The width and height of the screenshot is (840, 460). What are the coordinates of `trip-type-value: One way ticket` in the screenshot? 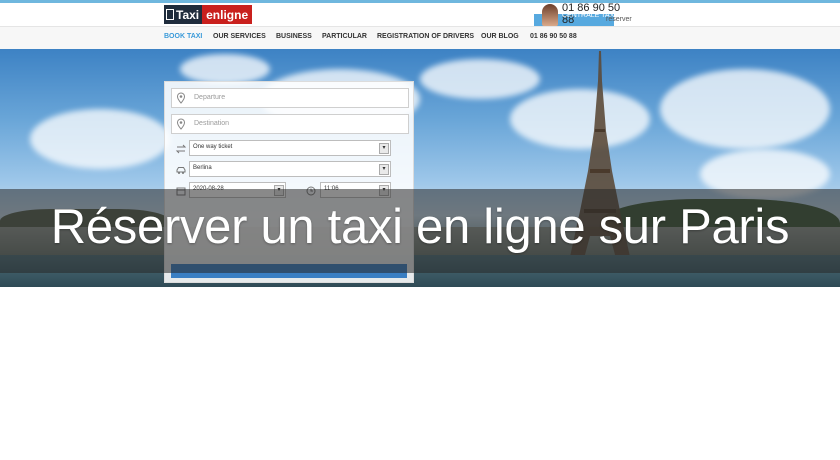 It's located at (213, 147).